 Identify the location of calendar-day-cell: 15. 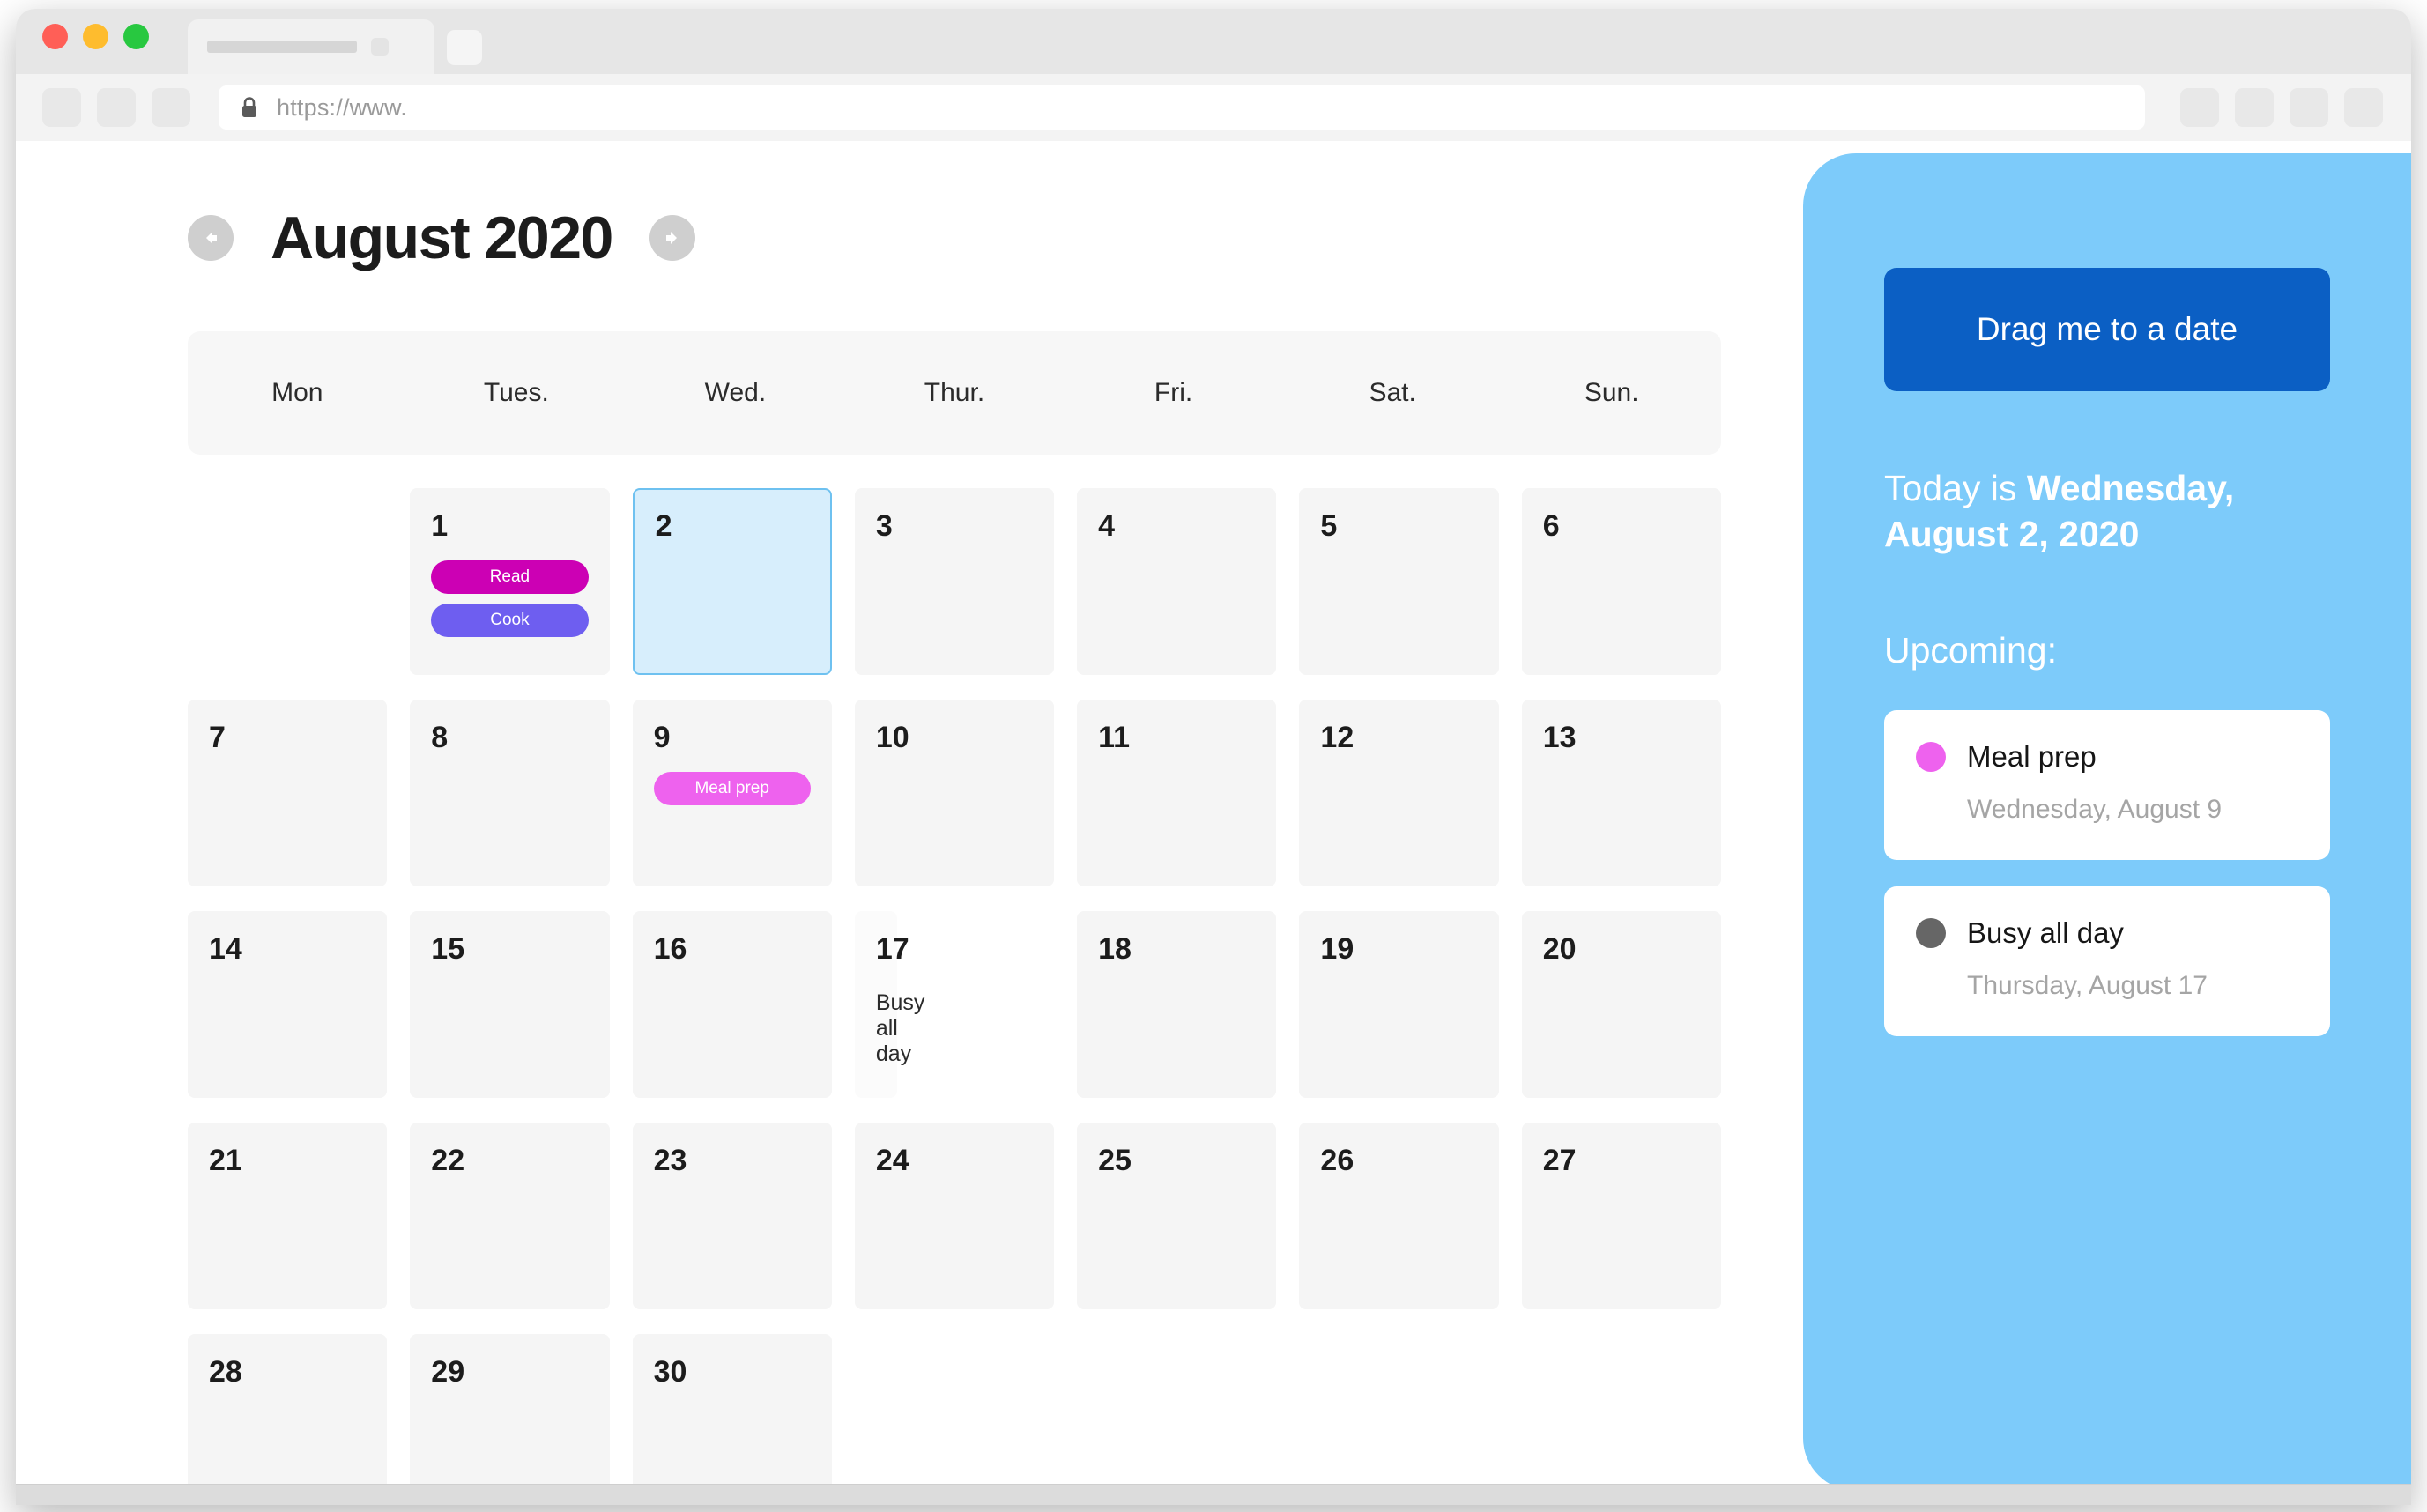
(510, 1005).